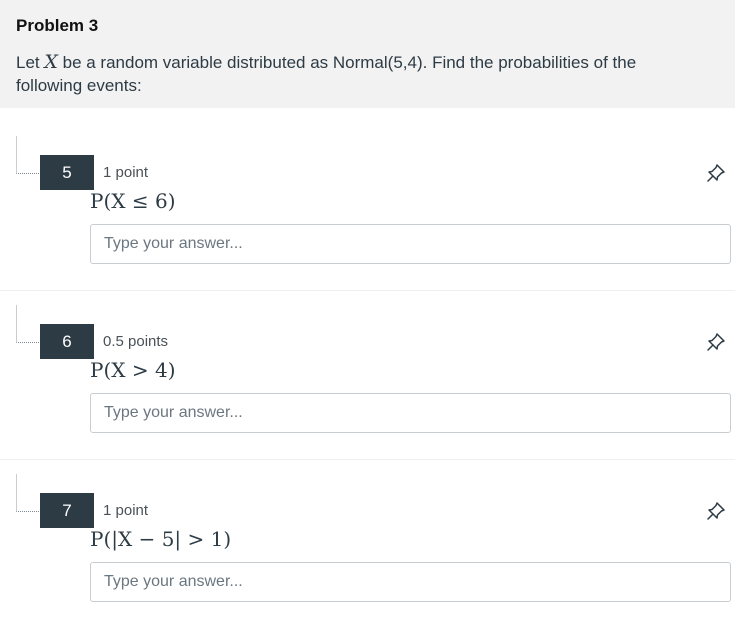 This screenshot has height=643, width=735. What do you see at coordinates (133, 201) in the screenshot?
I see `question-expression: P(X ≤ 6)` at bounding box center [133, 201].